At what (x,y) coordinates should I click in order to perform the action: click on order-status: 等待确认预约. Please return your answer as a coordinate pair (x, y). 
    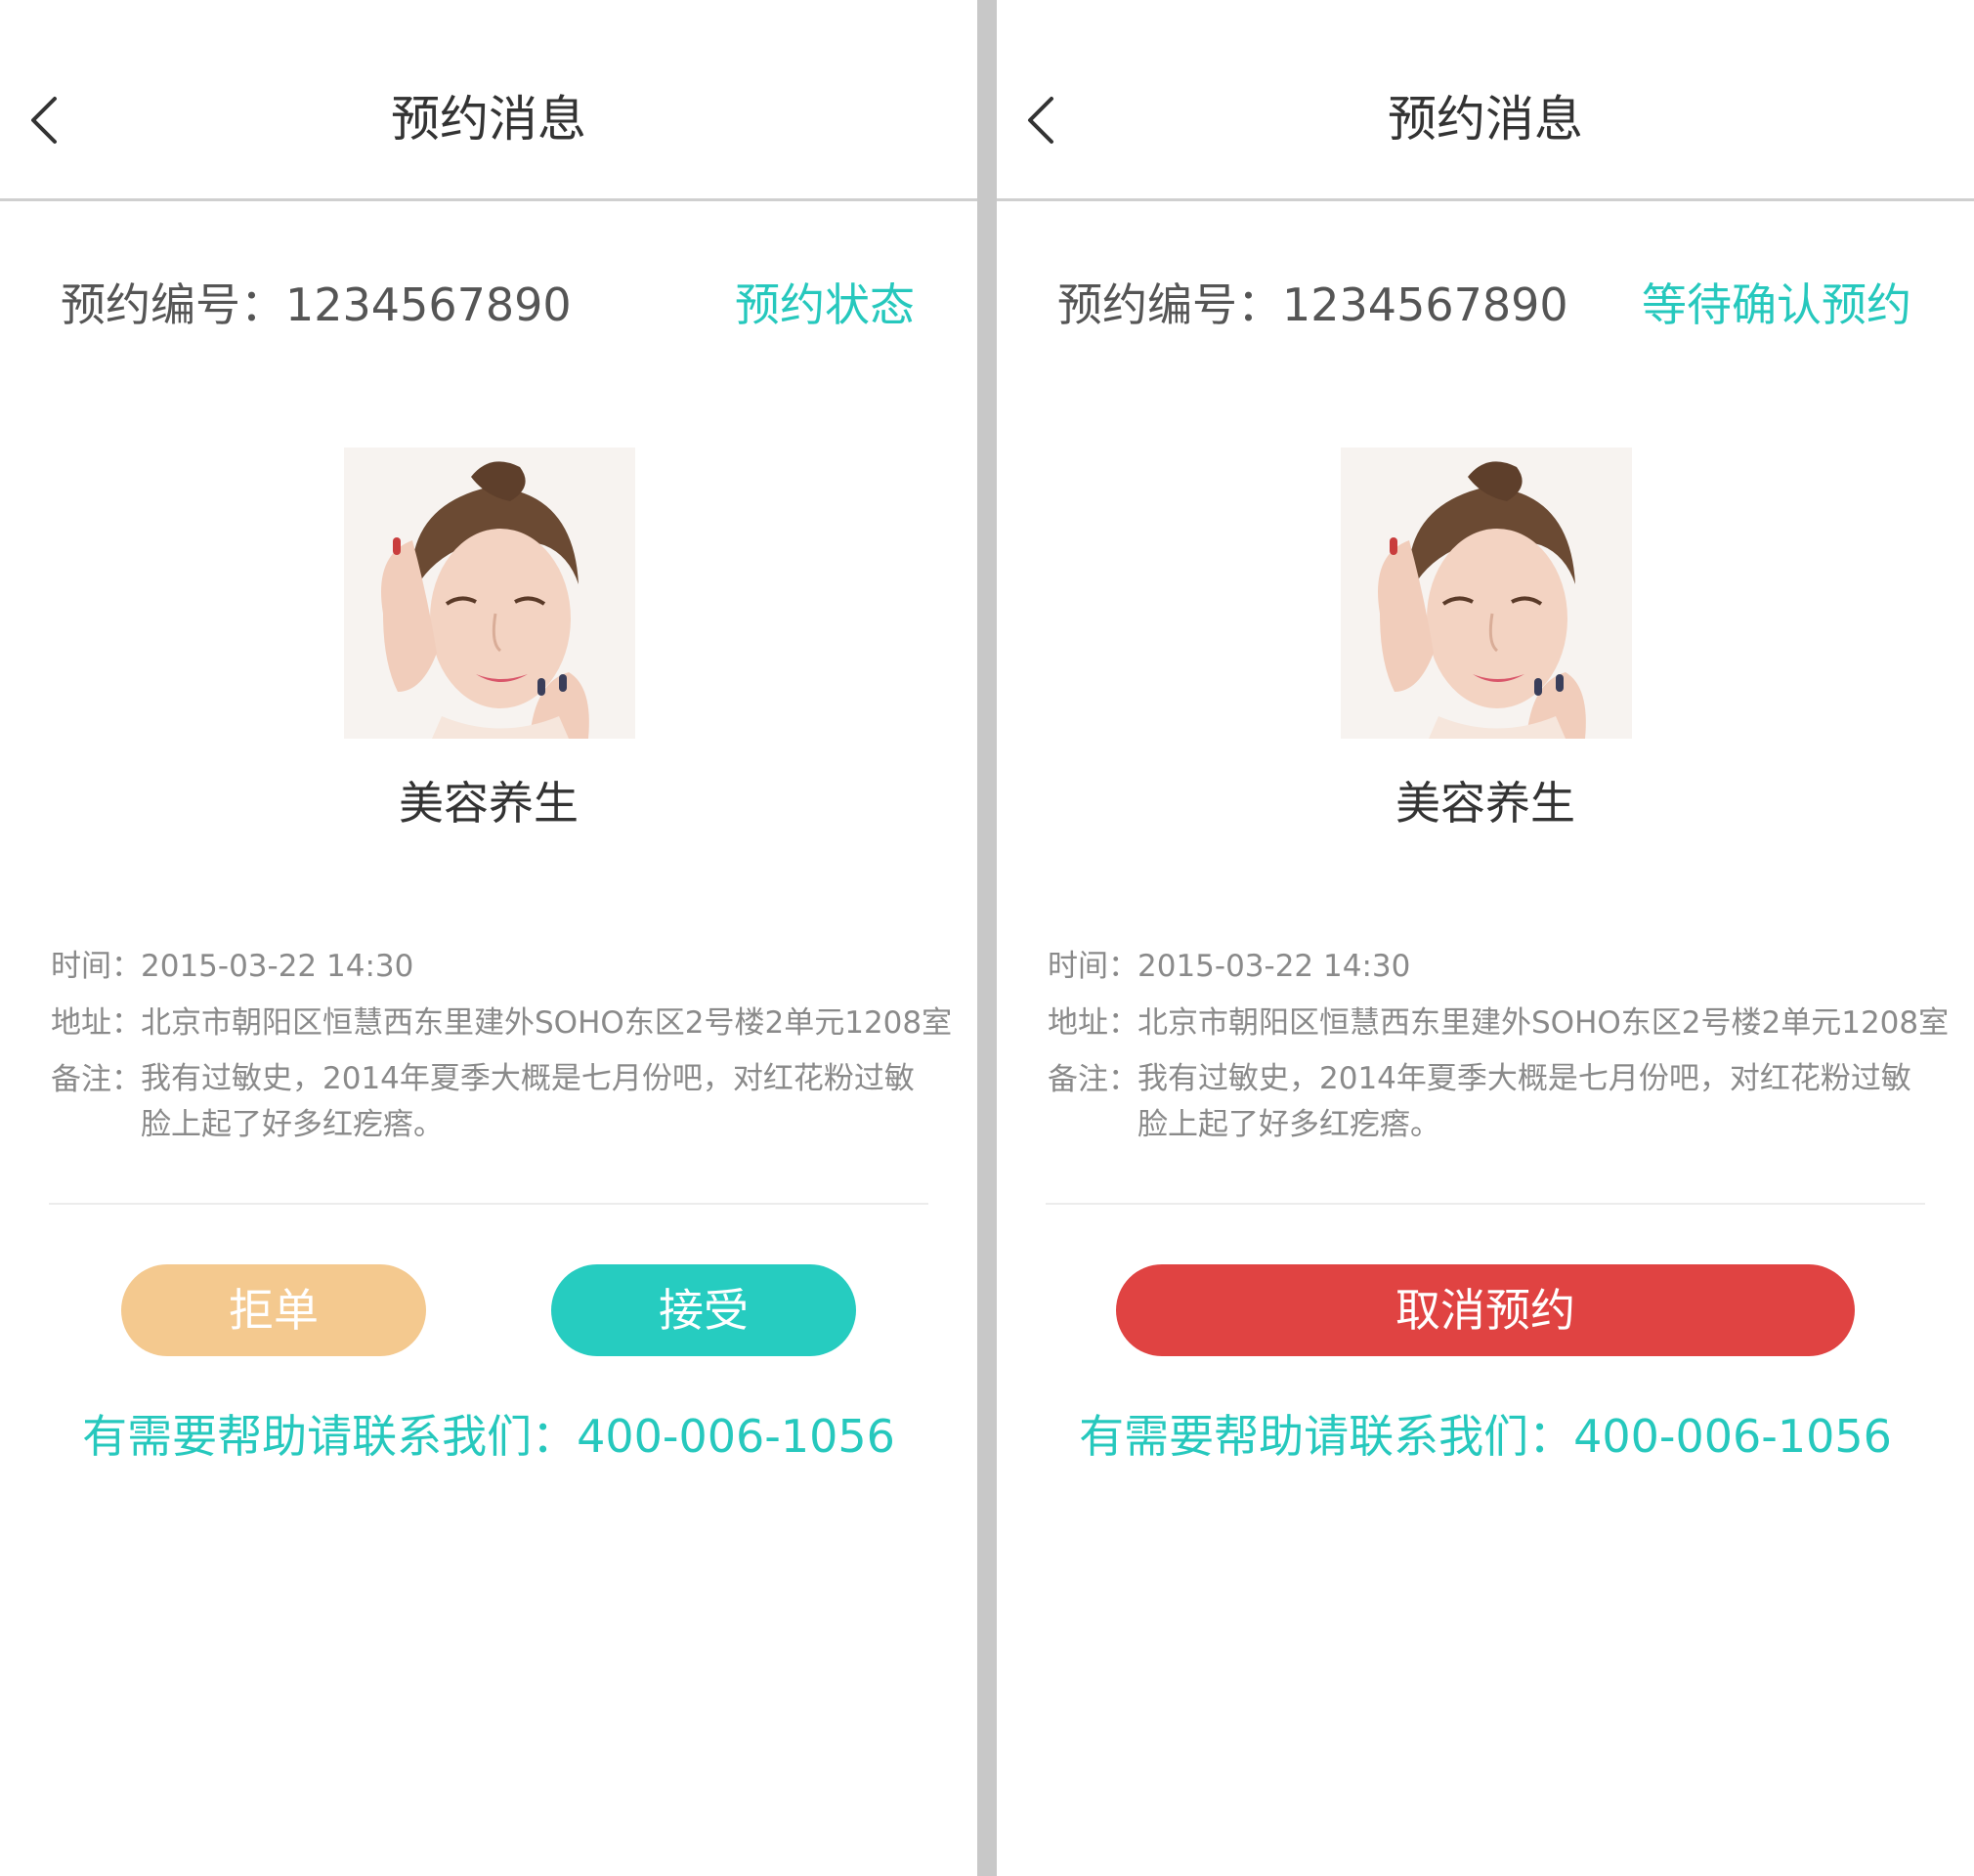
    Looking at the image, I should click on (1777, 304).